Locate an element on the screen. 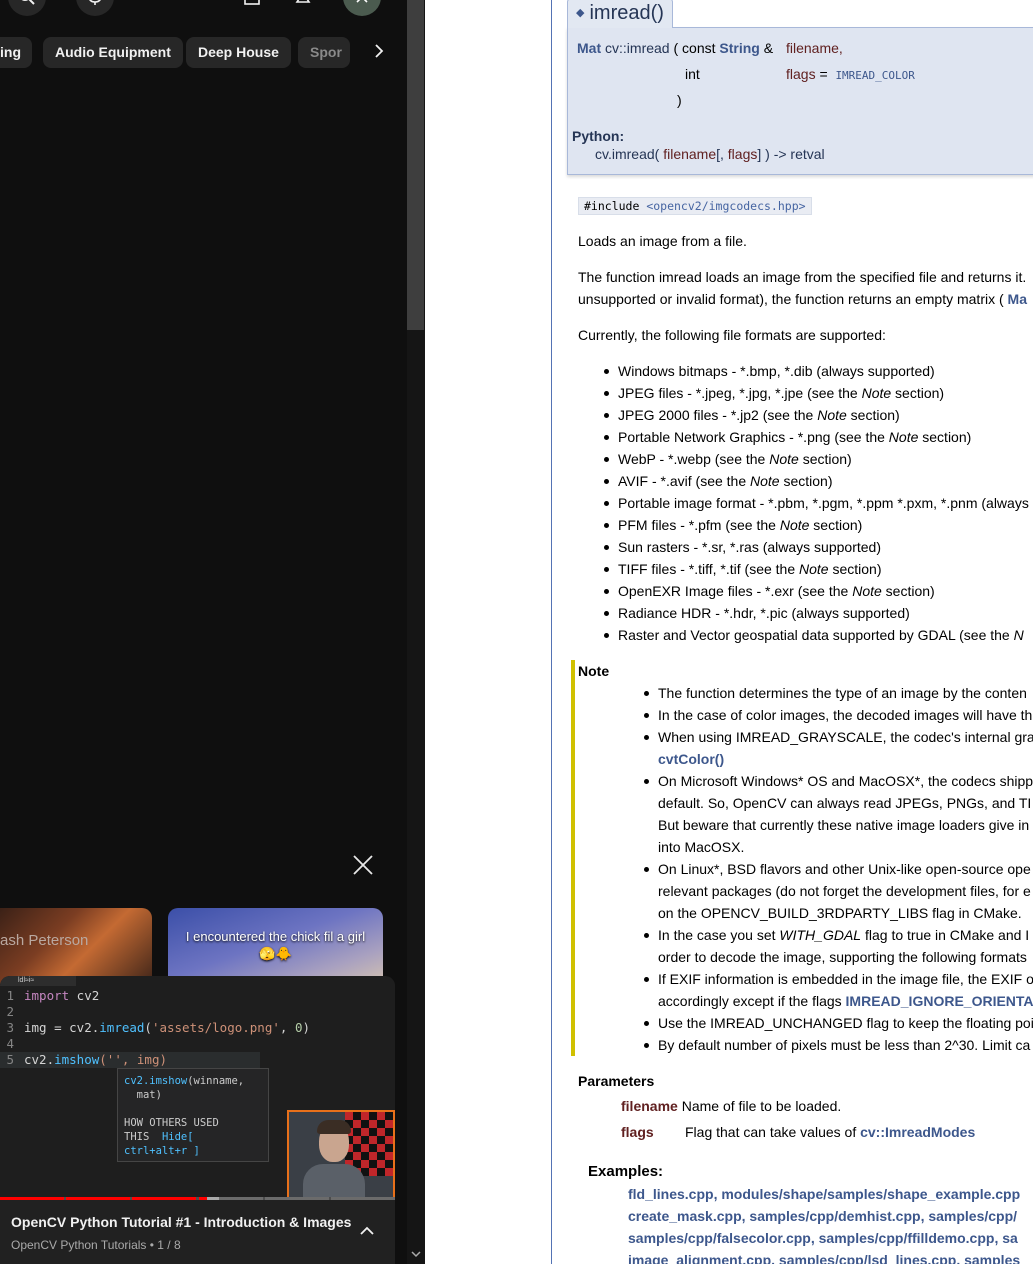  diamond-icon: ◆ is located at coordinates (580, 13).